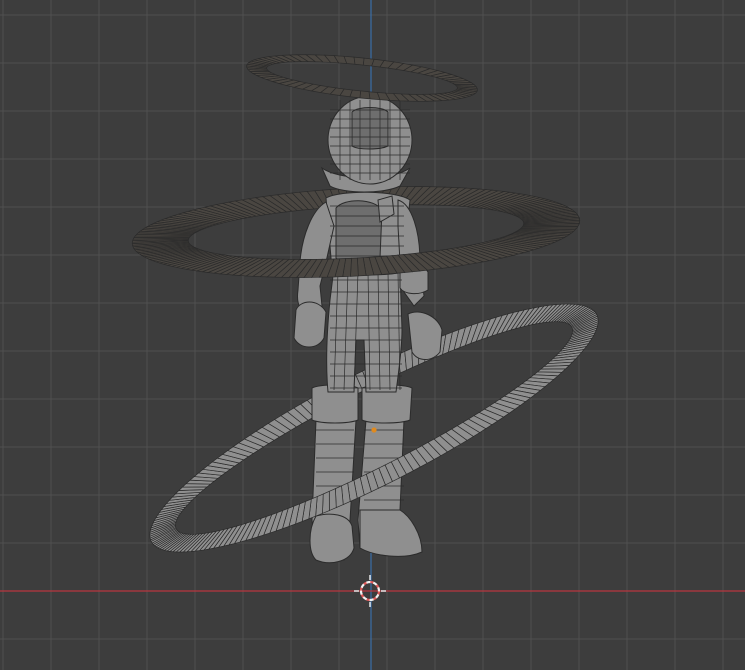 Image resolution: width=745 pixels, height=670 pixels. Describe the element at coordinates (425, 335) in the screenshot. I see `right-hand` at that location.